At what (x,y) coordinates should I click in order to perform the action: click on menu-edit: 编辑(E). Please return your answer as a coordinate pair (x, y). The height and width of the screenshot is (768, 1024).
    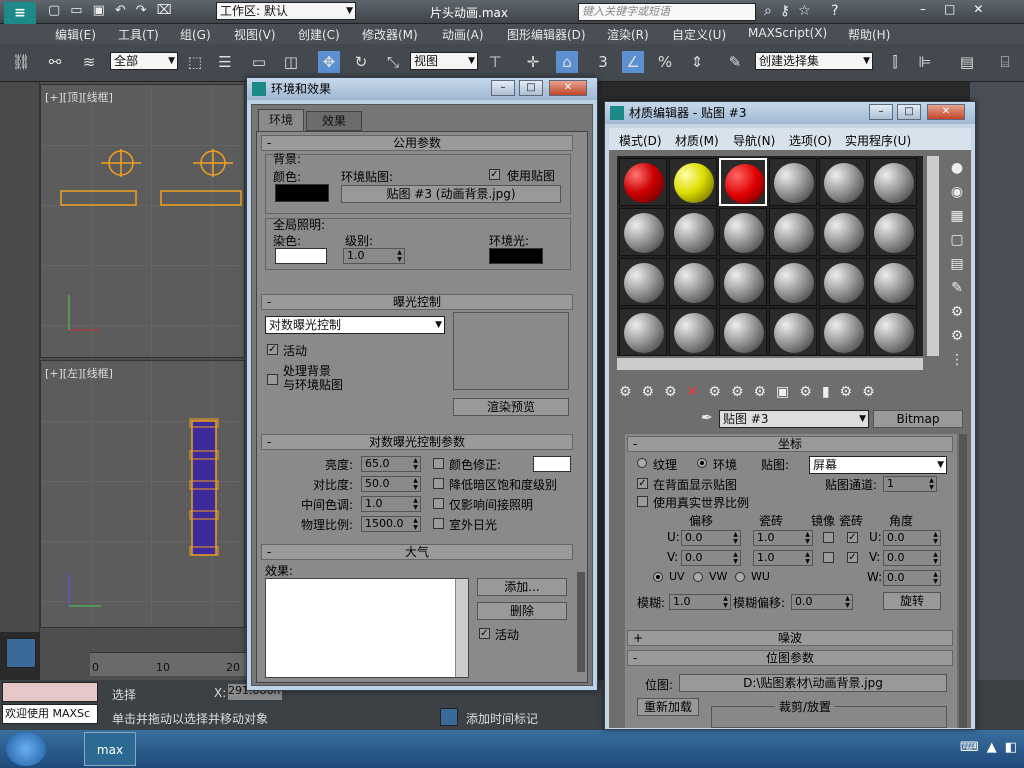
    Looking at the image, I should click on (75, 34).